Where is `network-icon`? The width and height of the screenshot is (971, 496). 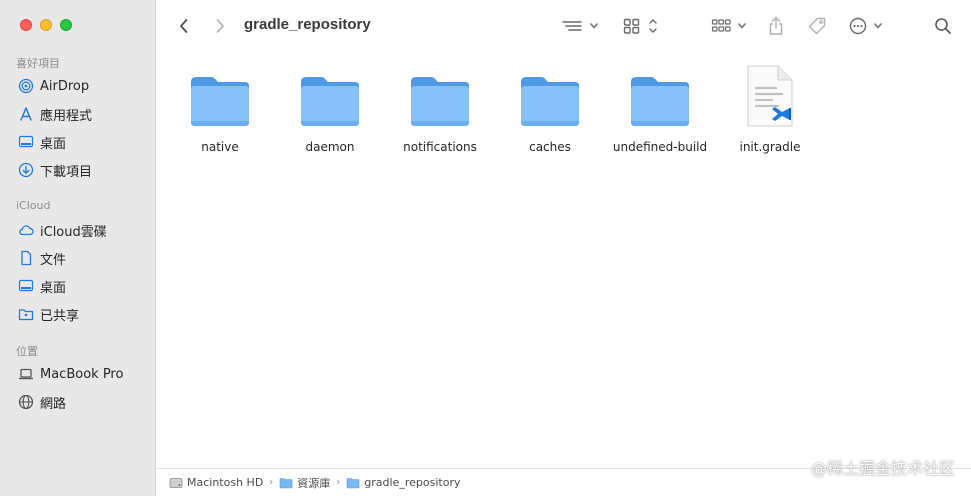
network-icon is located at coordinates (26, 402).